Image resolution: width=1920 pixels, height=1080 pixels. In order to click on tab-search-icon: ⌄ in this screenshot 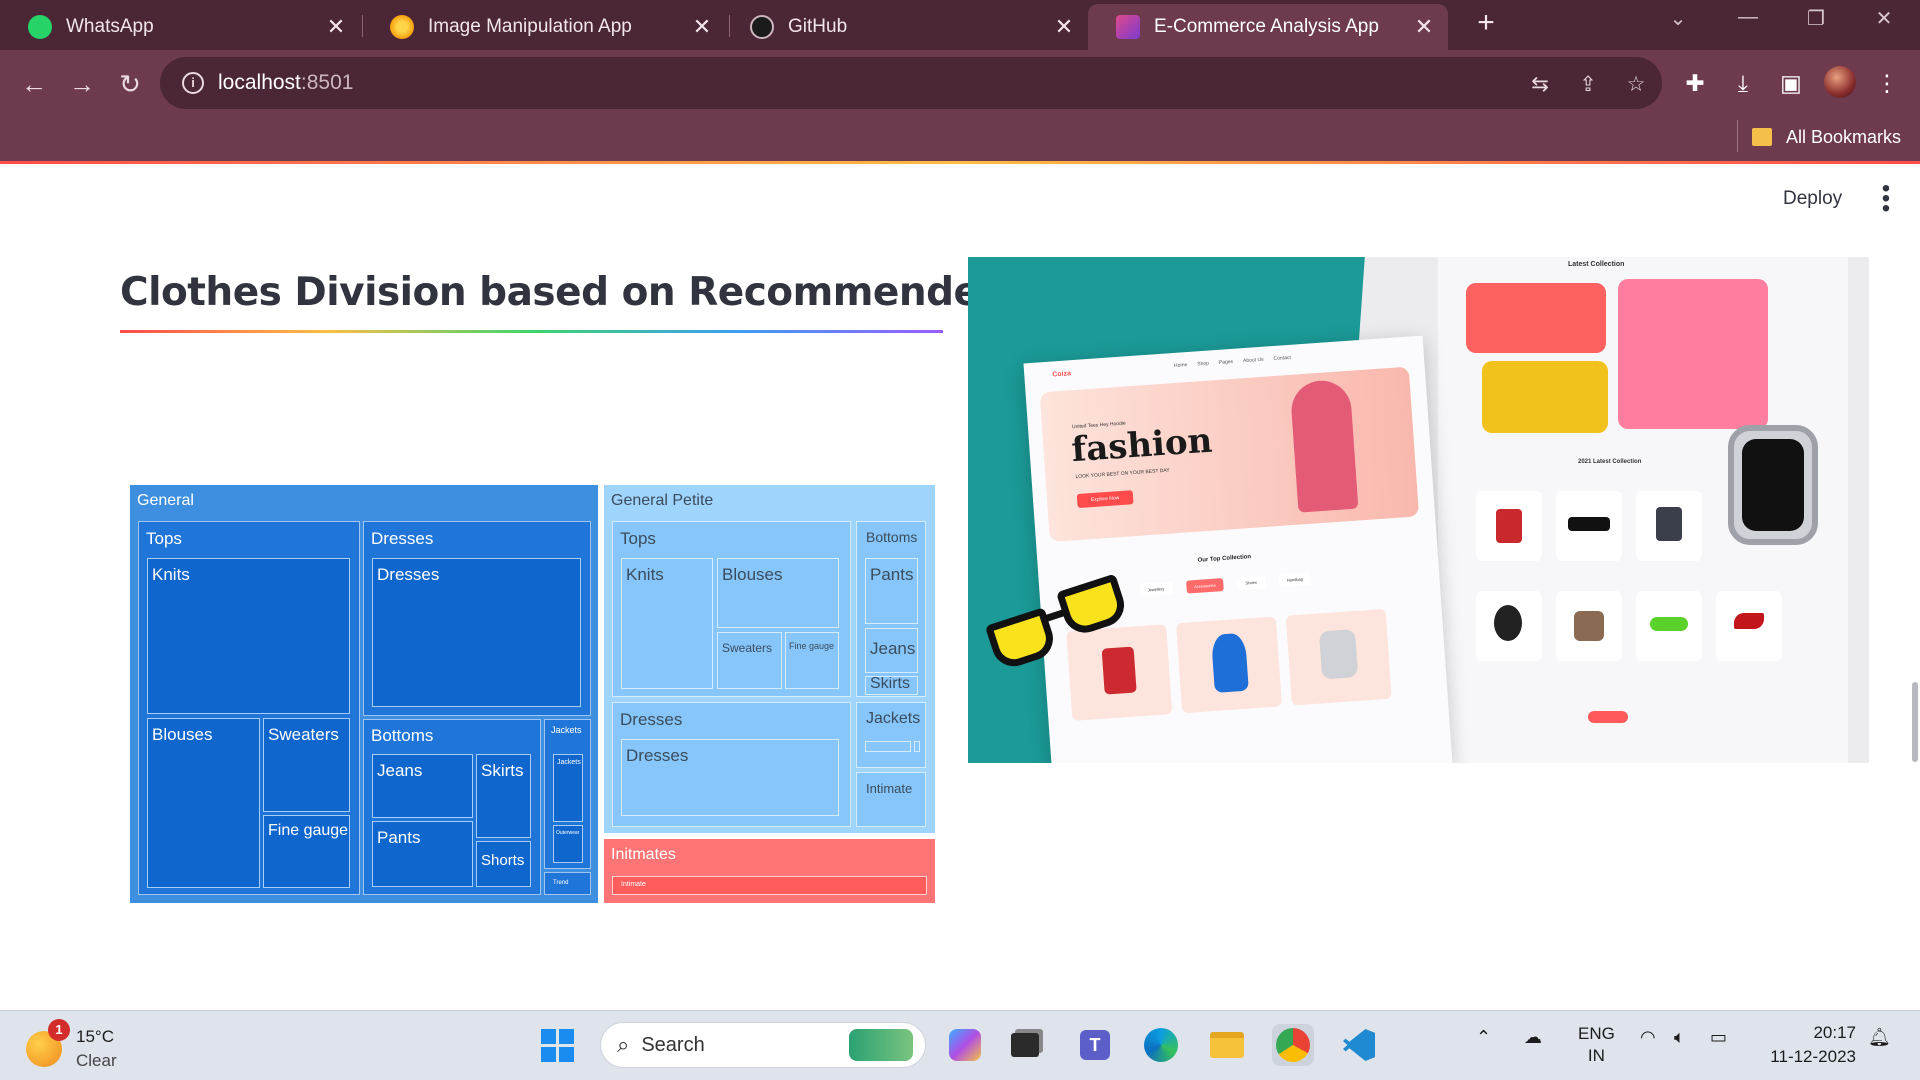, I will do `click(1678, 18)`.